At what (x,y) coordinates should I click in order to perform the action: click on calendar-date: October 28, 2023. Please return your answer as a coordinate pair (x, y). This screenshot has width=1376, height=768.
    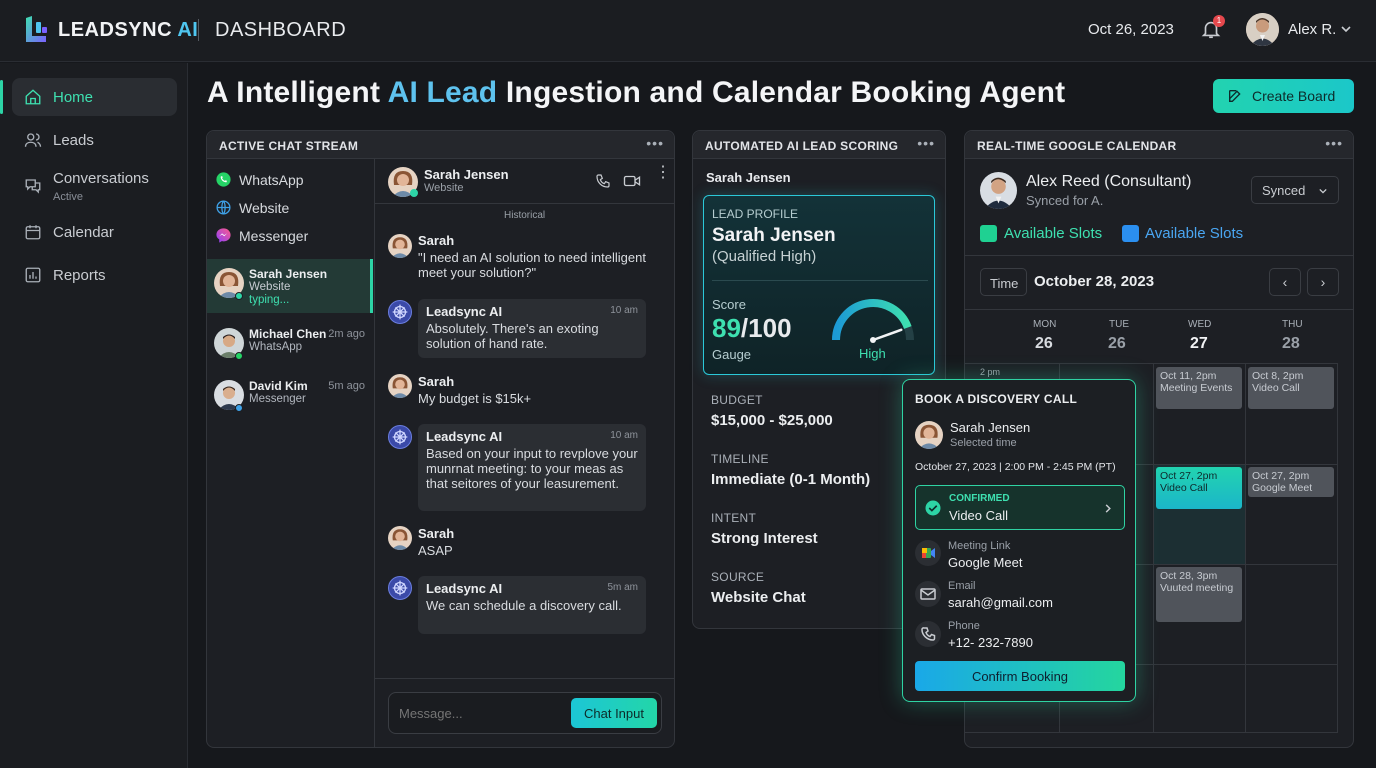
    Looking at the image, I should click on (1094, 281).